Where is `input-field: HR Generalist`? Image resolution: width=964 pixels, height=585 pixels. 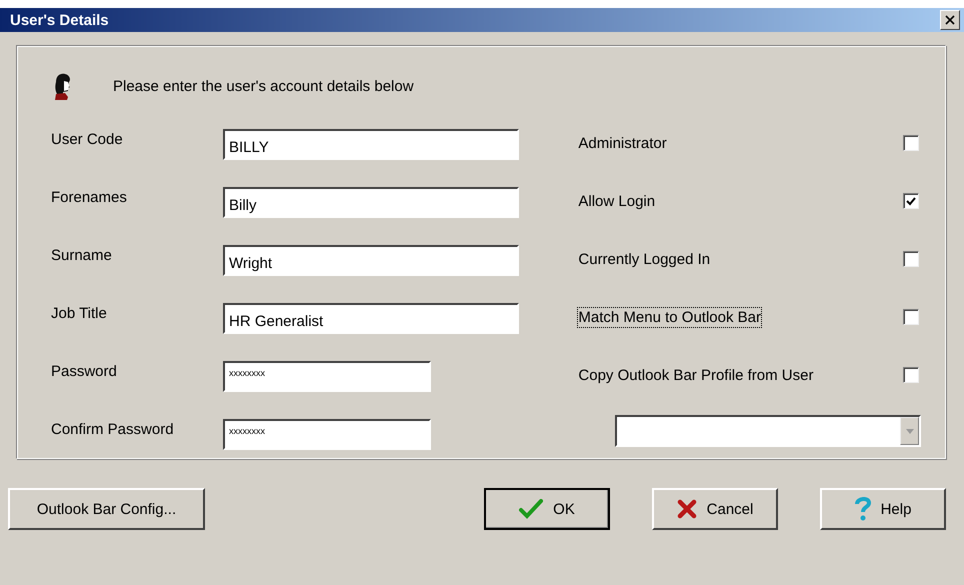
input-field: HR Generalist is located at coordinates (371, 318).